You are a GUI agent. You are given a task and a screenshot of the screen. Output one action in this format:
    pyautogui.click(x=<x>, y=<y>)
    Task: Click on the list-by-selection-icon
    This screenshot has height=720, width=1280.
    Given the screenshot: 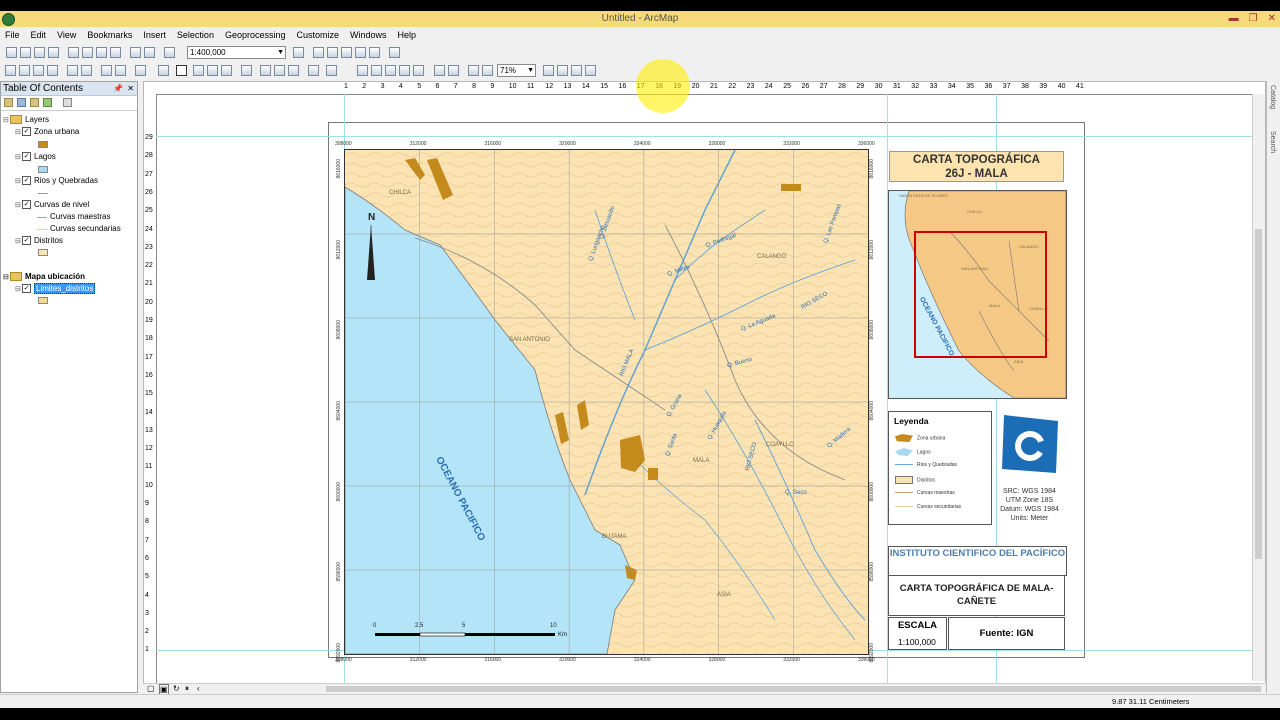 What is the action you would take?
    pyautogui.click(x=47, y=102)
    